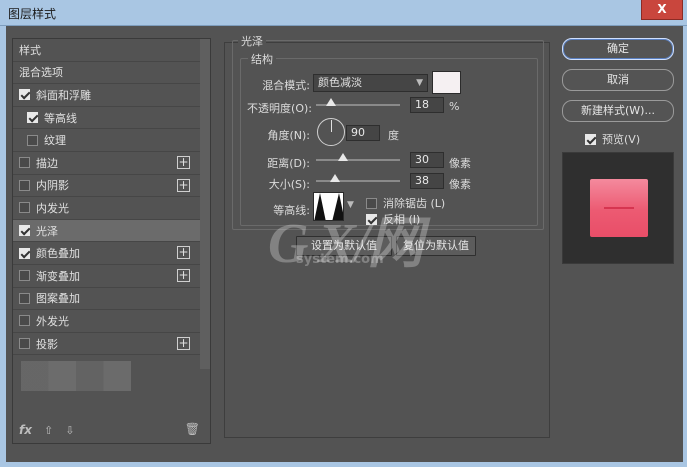 The height and width of the screenshot is (467, 687). I want to click on satin-group-title: 光泽, so click(252, 41).